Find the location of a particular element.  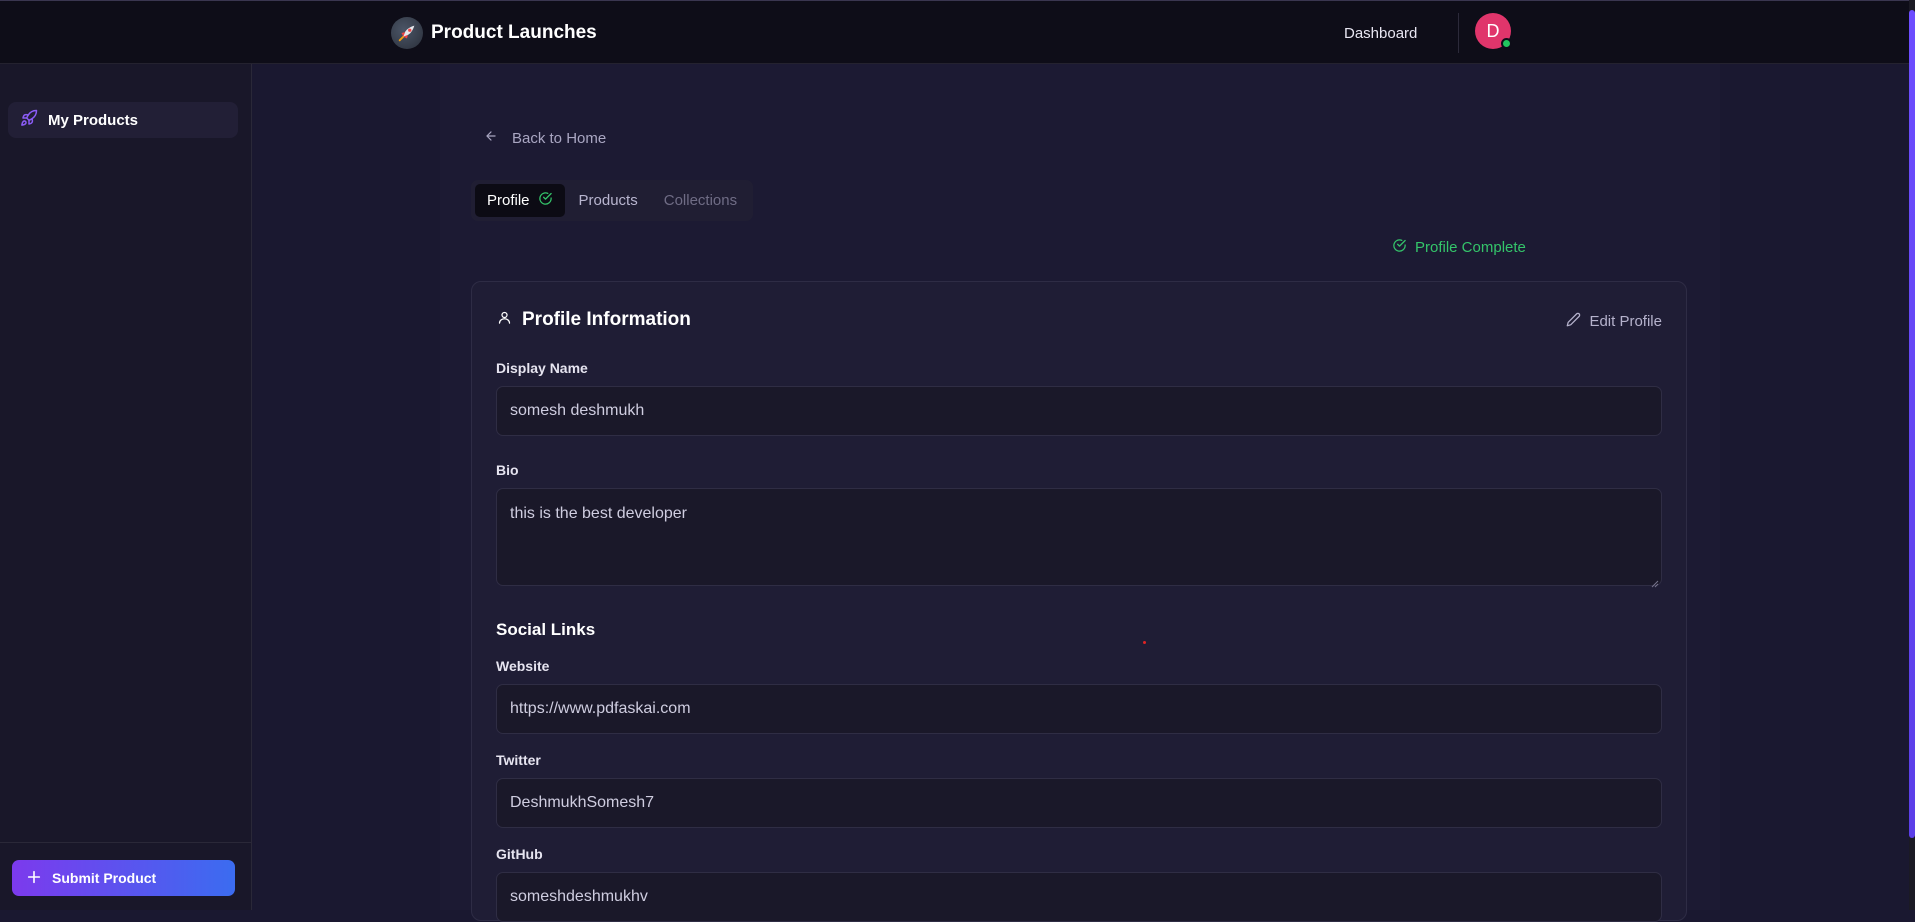

bio-textarea: this is the best developer is located at coordinates (1079, 538).